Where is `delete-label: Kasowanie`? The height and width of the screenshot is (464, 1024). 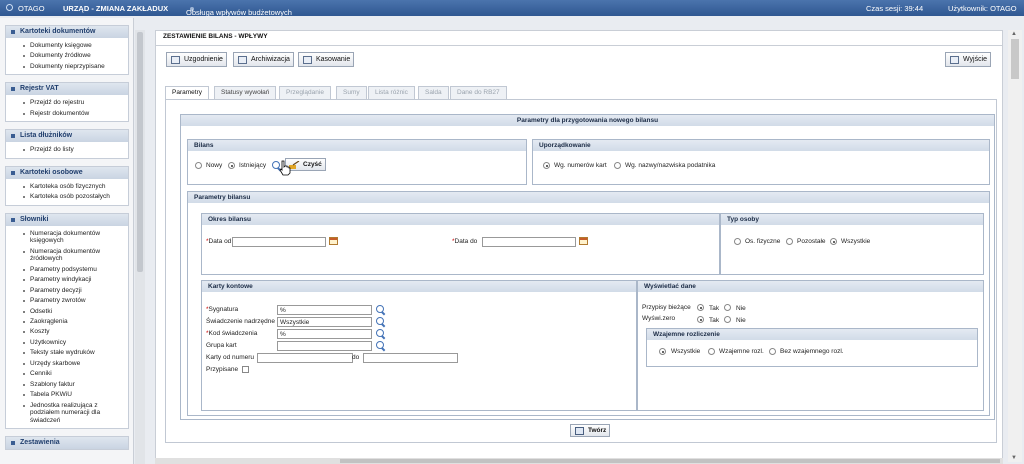
delete-label: Kasowanie is located at coordinates (333, 59).